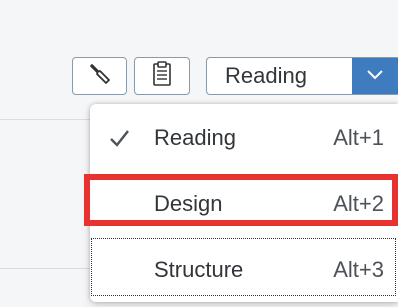 The height and width of the screenshot is (307, 398). I want to click on mode-dropdown-button, so click(375, 76).